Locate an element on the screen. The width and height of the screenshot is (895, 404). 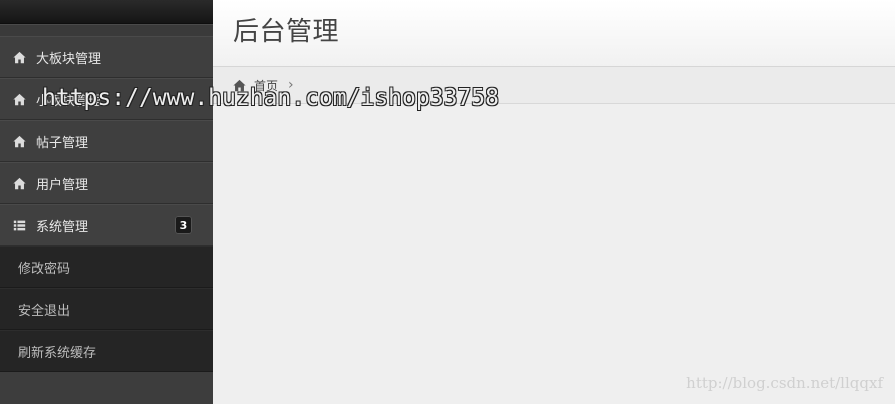
submenu-item-refresh-cache: 刷新系统缓存 is located at coordinates (106, 351).